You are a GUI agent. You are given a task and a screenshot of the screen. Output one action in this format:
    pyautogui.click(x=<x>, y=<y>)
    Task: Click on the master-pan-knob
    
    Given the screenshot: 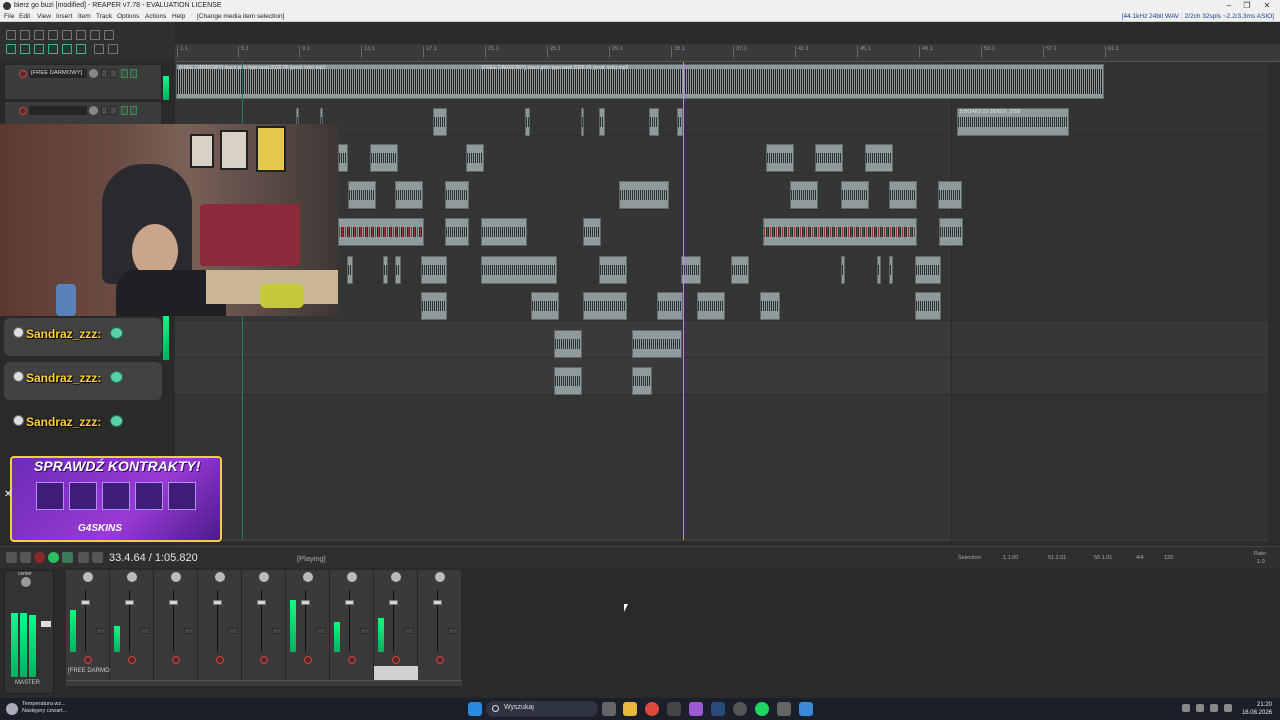 What is the action you would take?
    pyautogui.click(x=26, y=582)
    